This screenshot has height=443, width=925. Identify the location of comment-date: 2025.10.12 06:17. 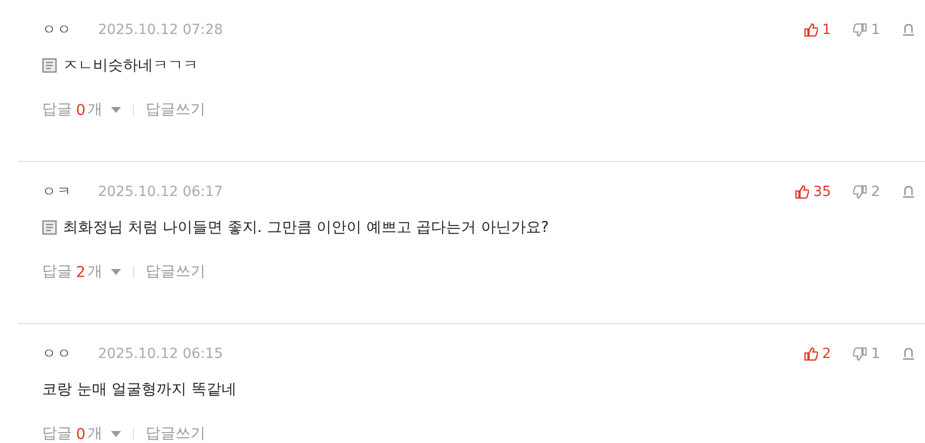
(160, 192).